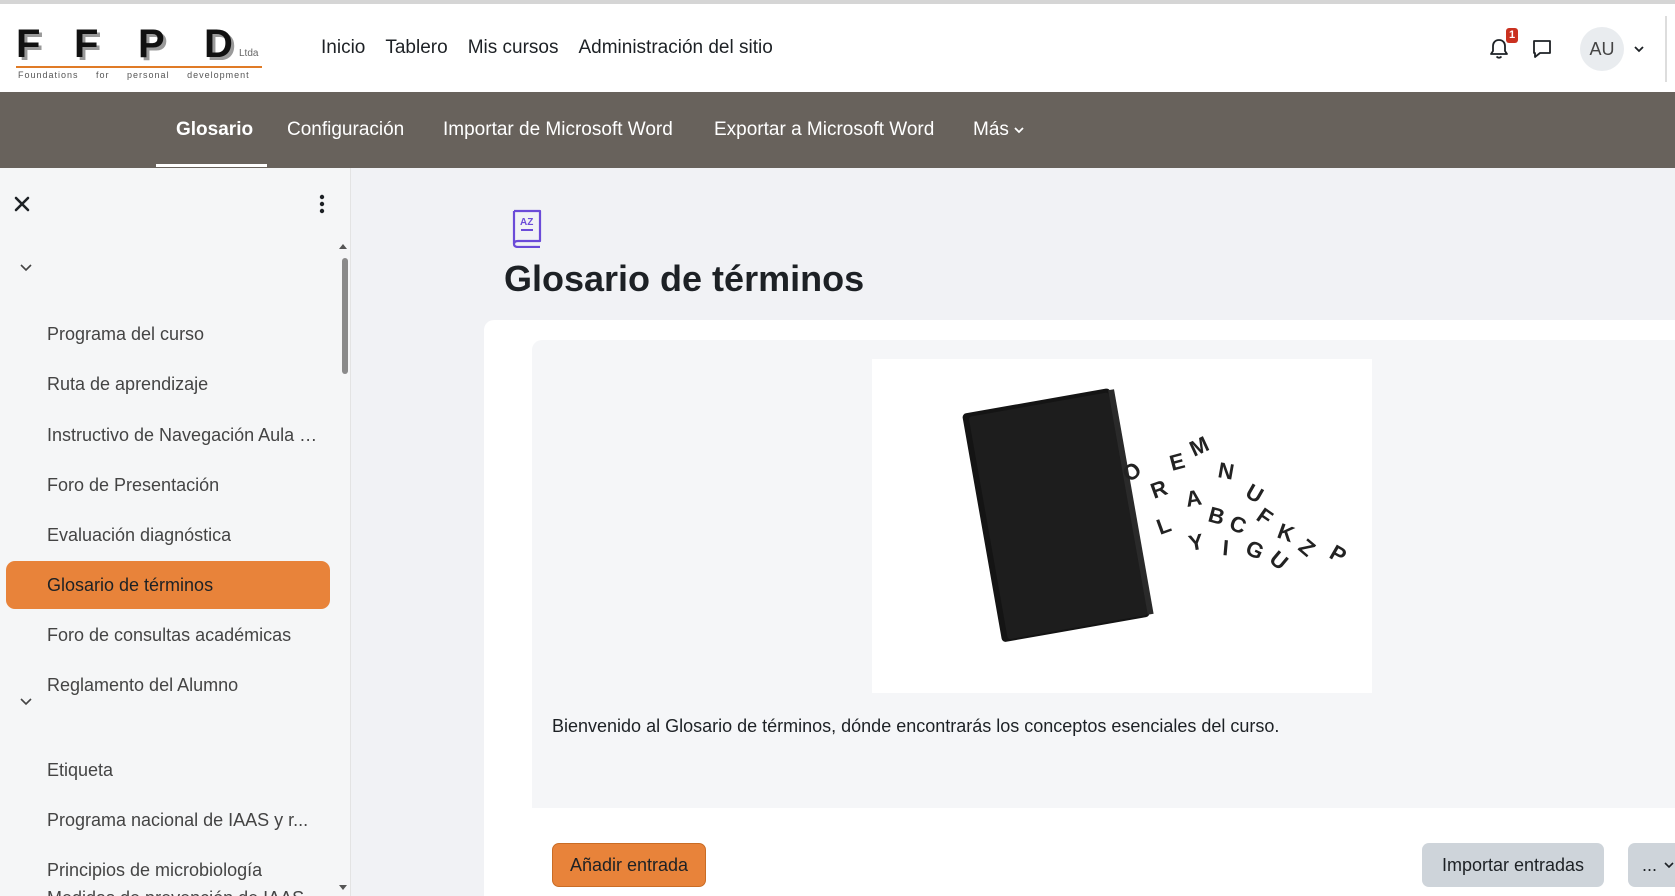 The image size is (1675, 896). Describe the element at coordinates (1501, 46) in the screenshot. I see `notifications-button: 1` at that location.